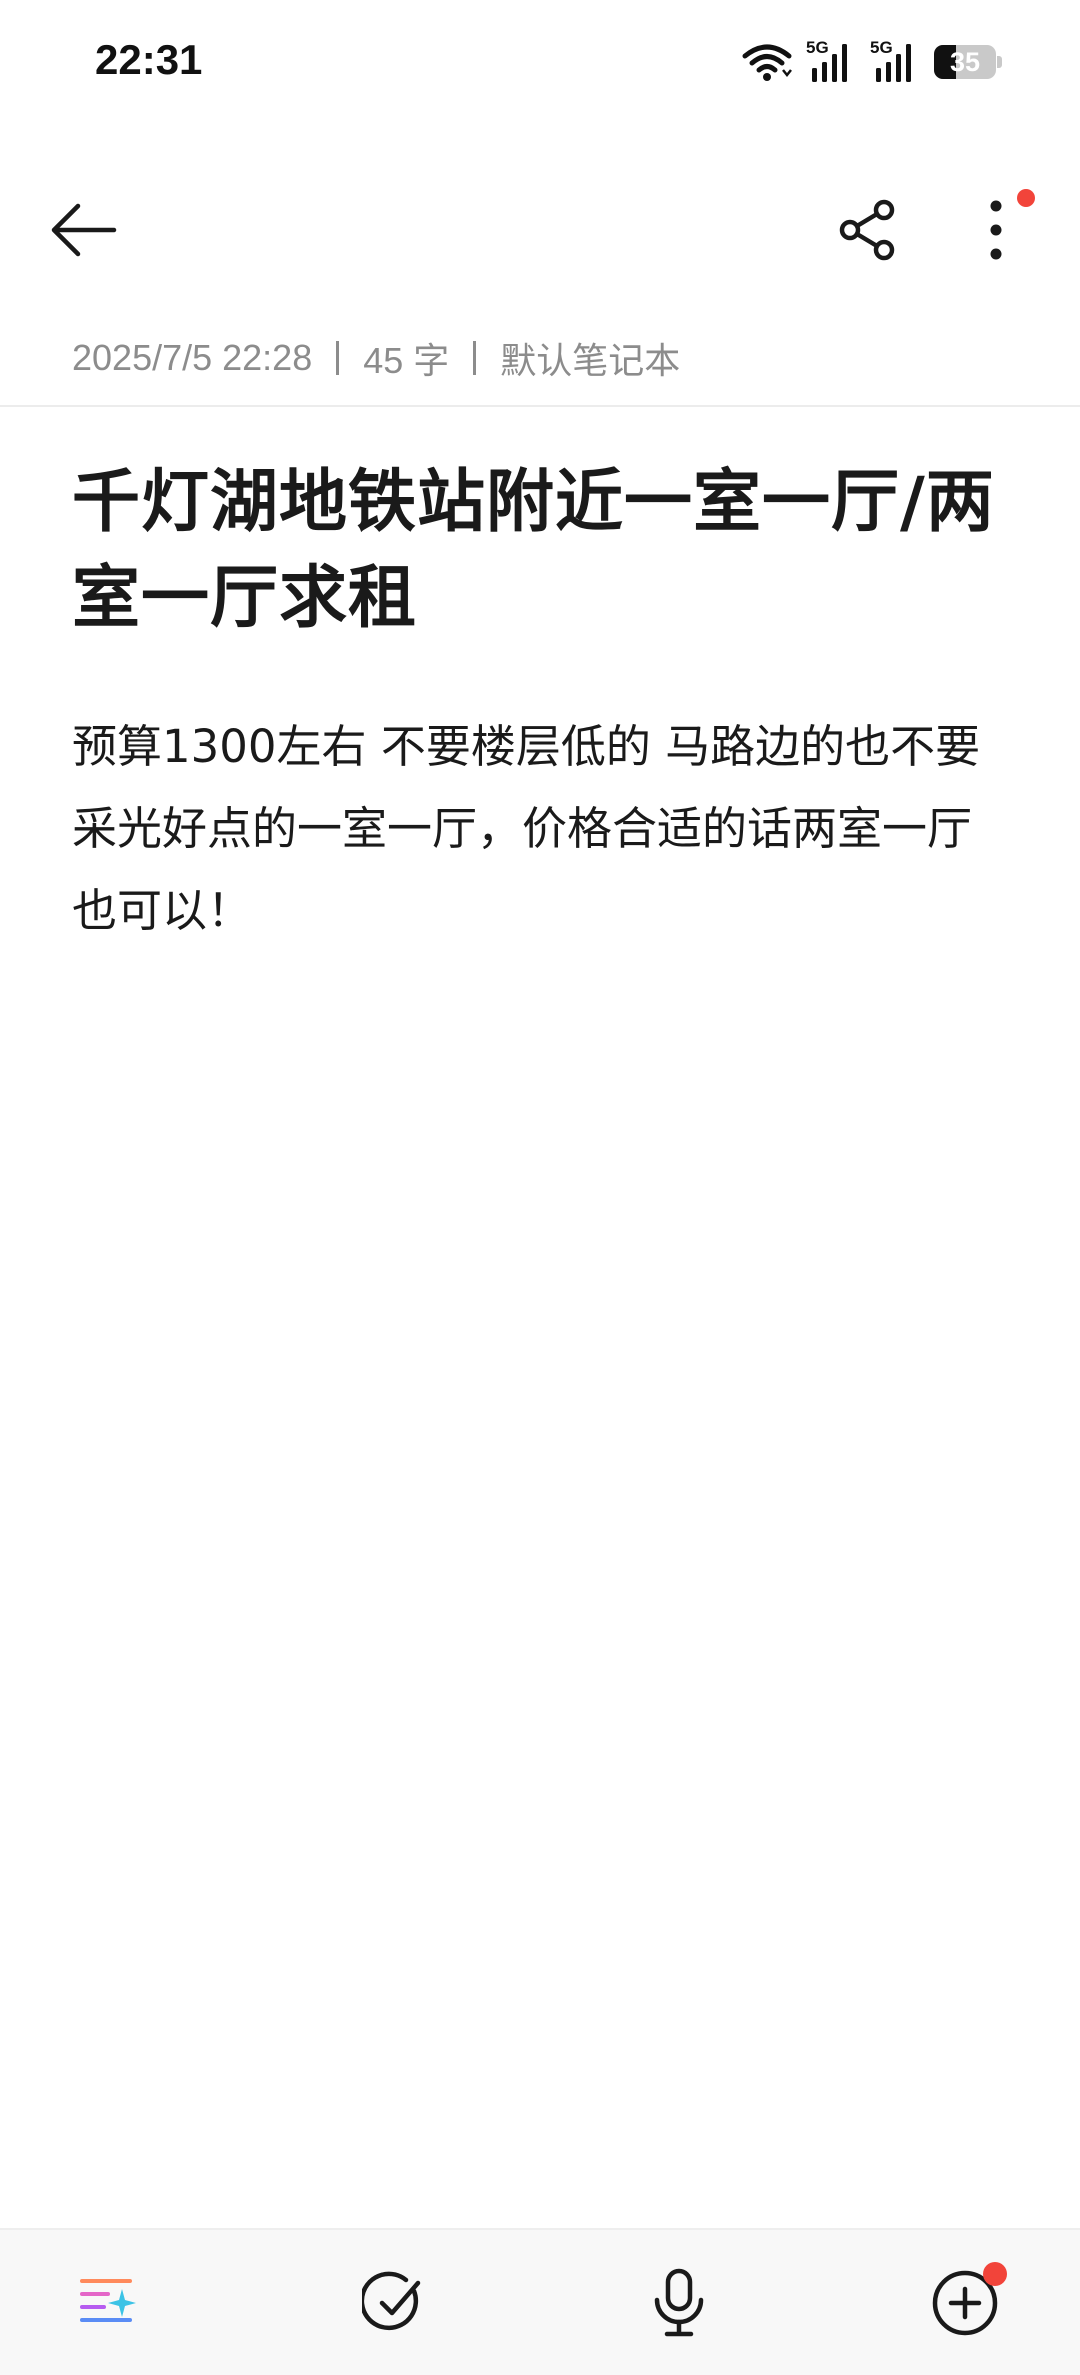 This screenshot has height=2375, width=1080. I want to click on battery-icon: 35, so click(968, 62).